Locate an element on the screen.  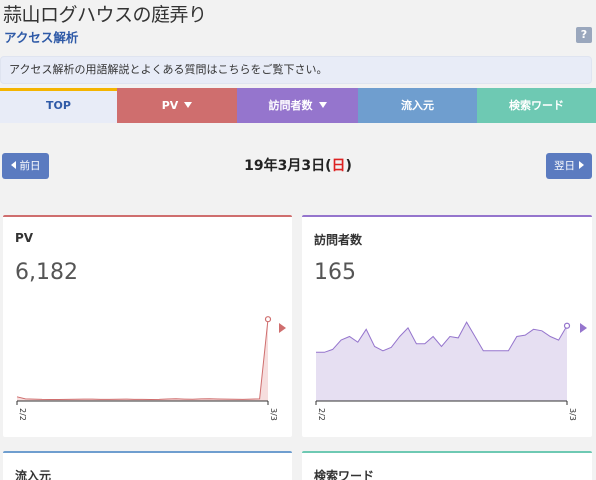
tab-pv: PV is located at coordinates (177, 105).